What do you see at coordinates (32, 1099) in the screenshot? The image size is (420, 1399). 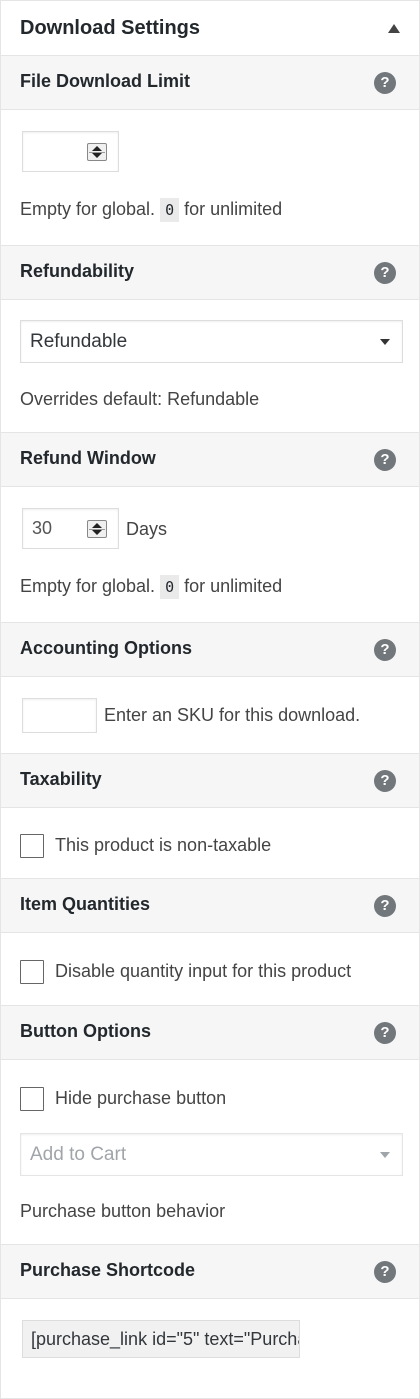 I see `hide-purchase-button-checkbox` at bounding box center [32, 1099].